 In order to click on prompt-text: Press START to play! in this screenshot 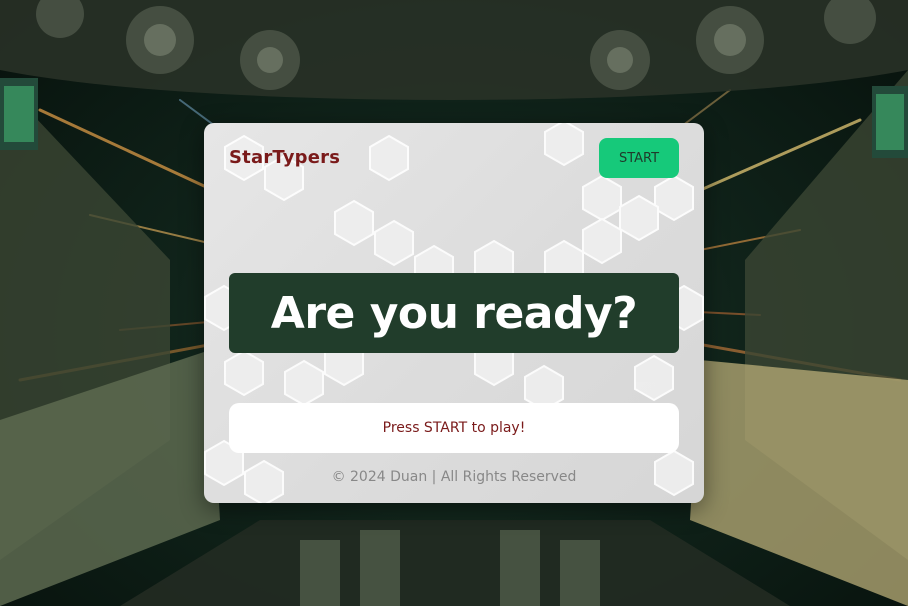, I will do `click(454, 428)`.